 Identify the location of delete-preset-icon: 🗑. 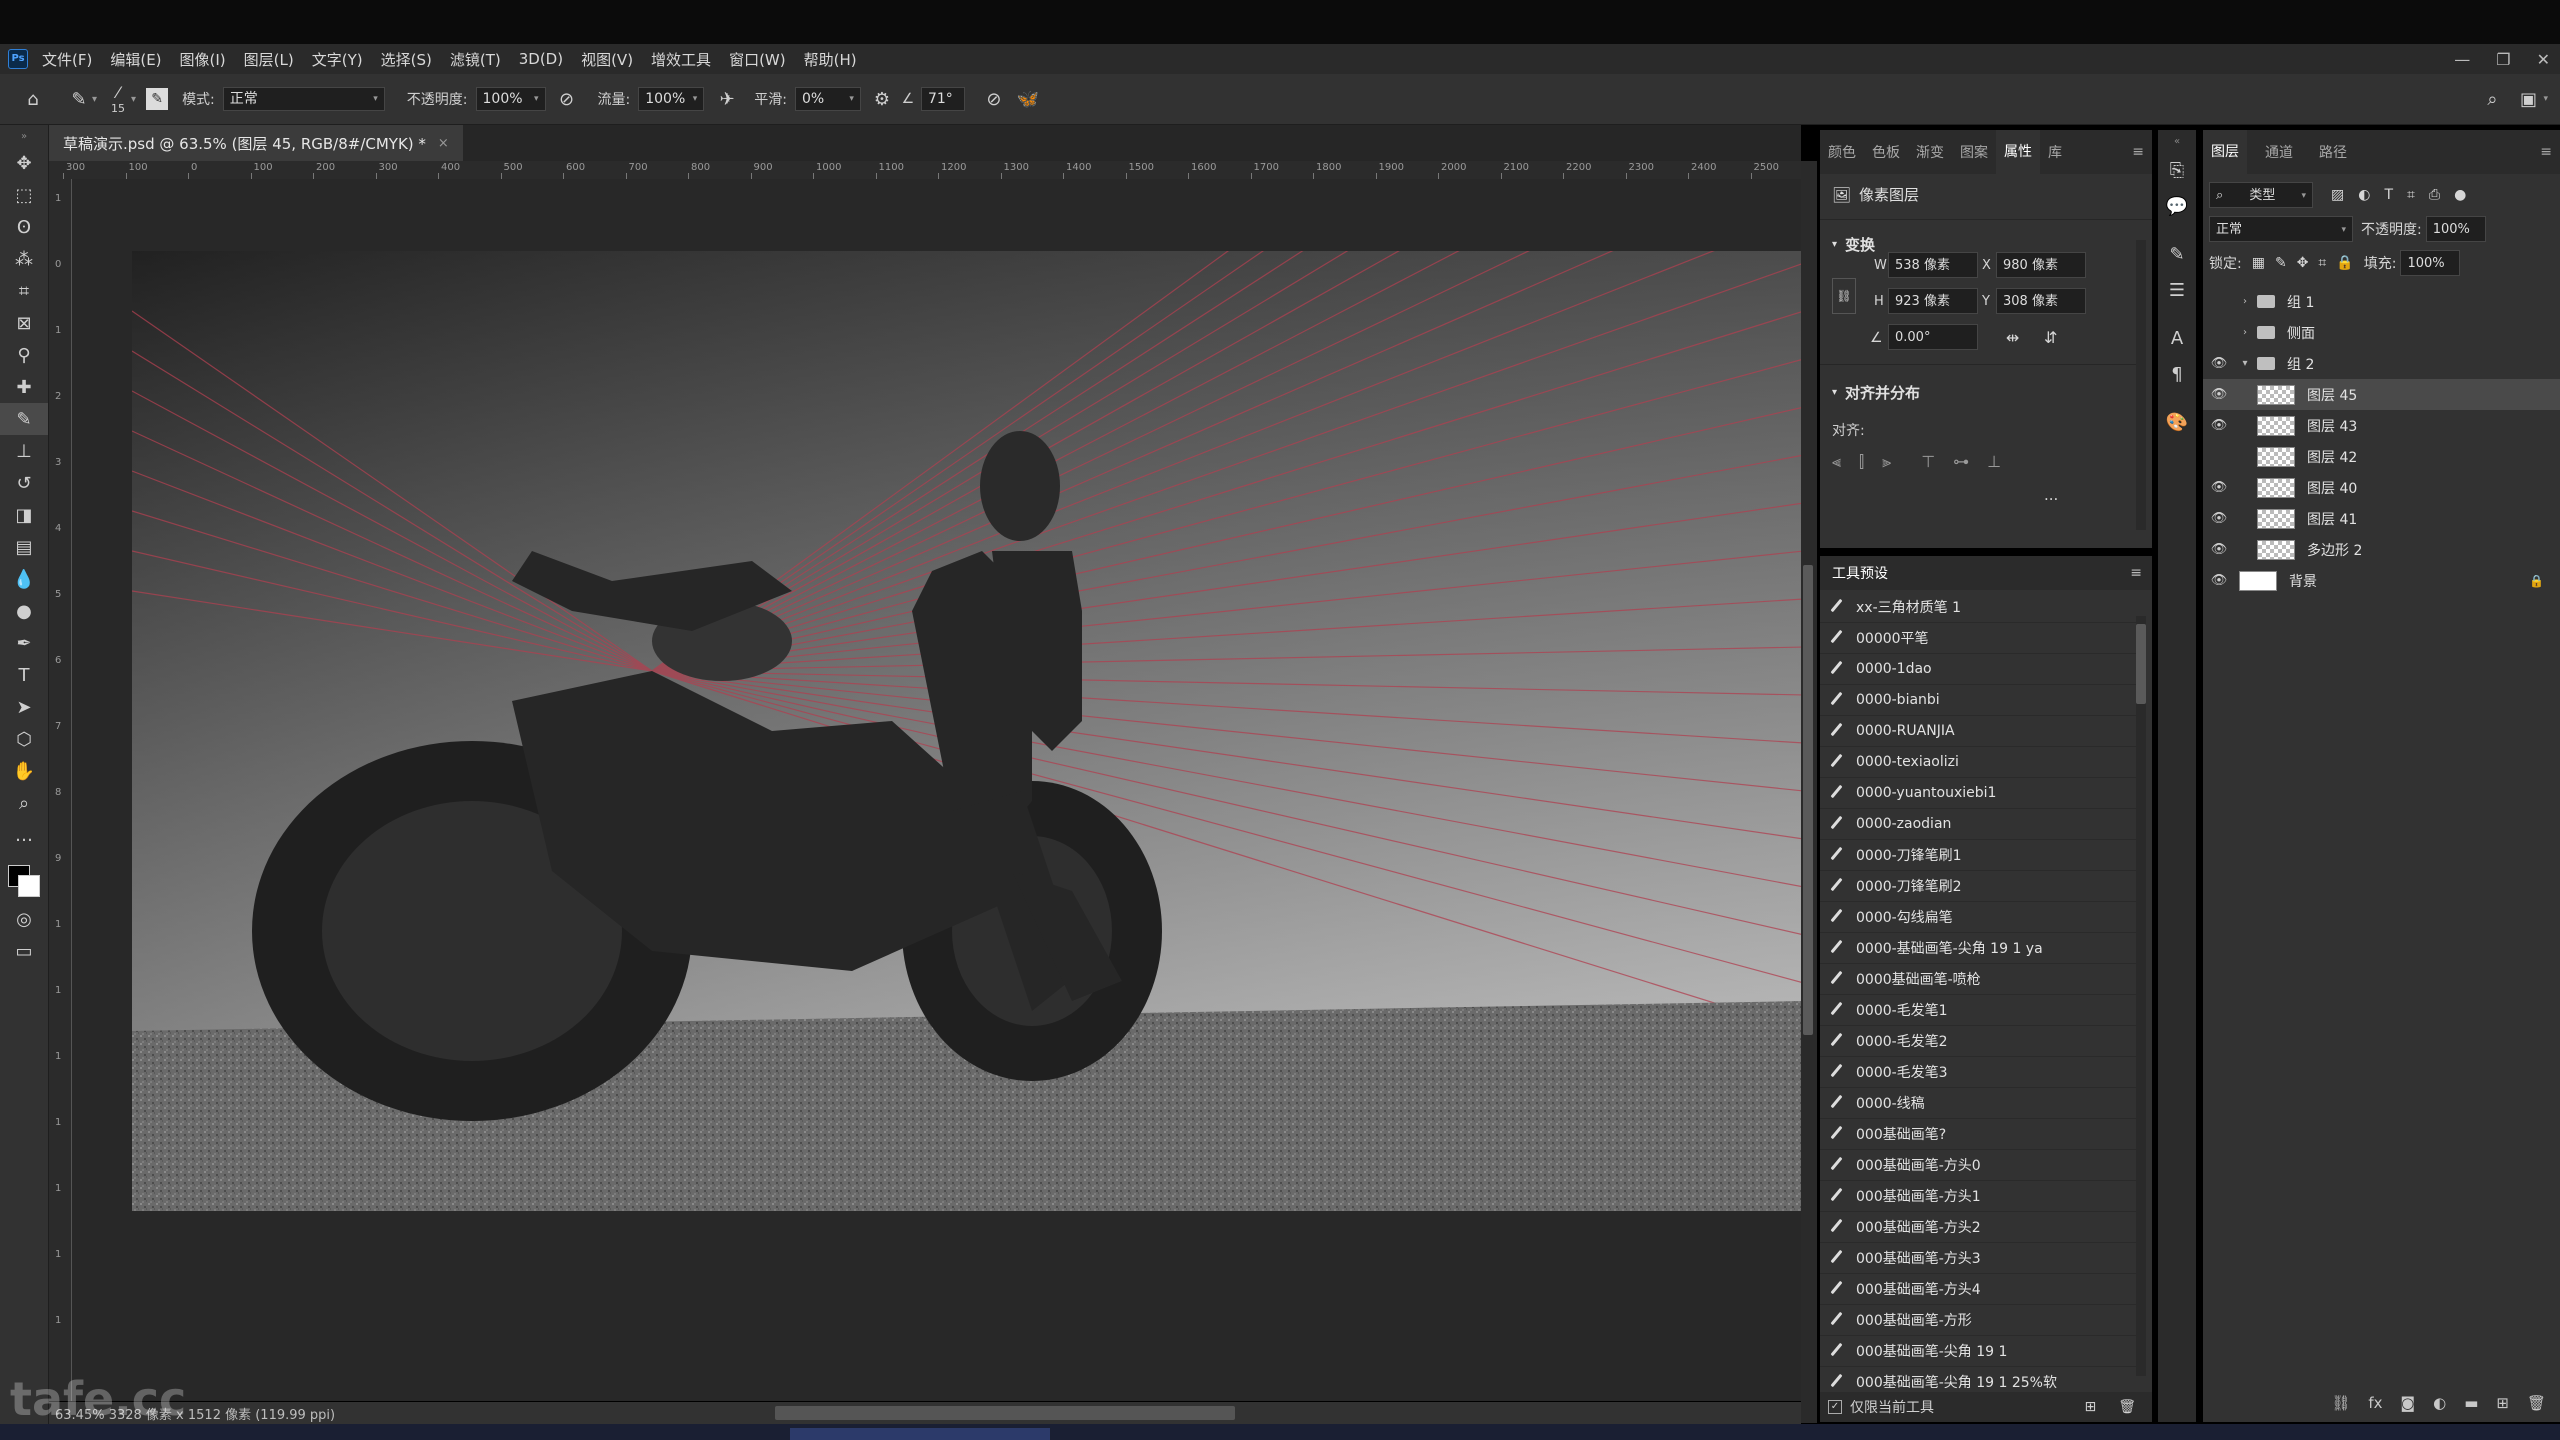
(2127, 1407).